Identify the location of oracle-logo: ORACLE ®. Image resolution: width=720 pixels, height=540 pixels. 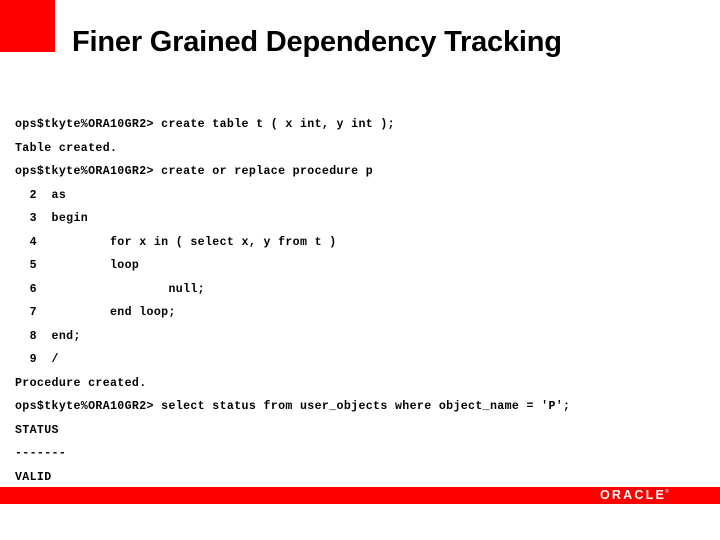
(634, 495).